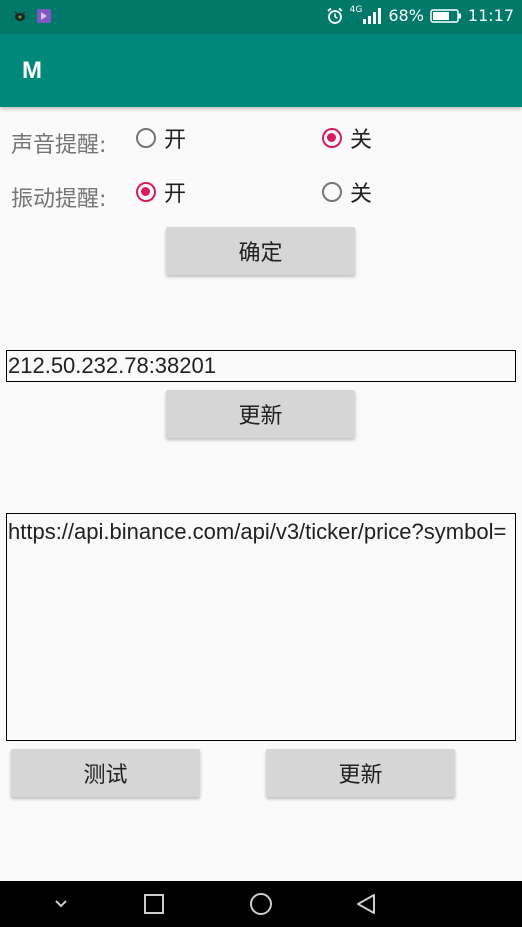 The height and width of the screenshot is (927, 522). What do you see at coordinates (260, 251) in the screenshot?
I see `confirm-button: 确定` at bounding box center [260, 251].